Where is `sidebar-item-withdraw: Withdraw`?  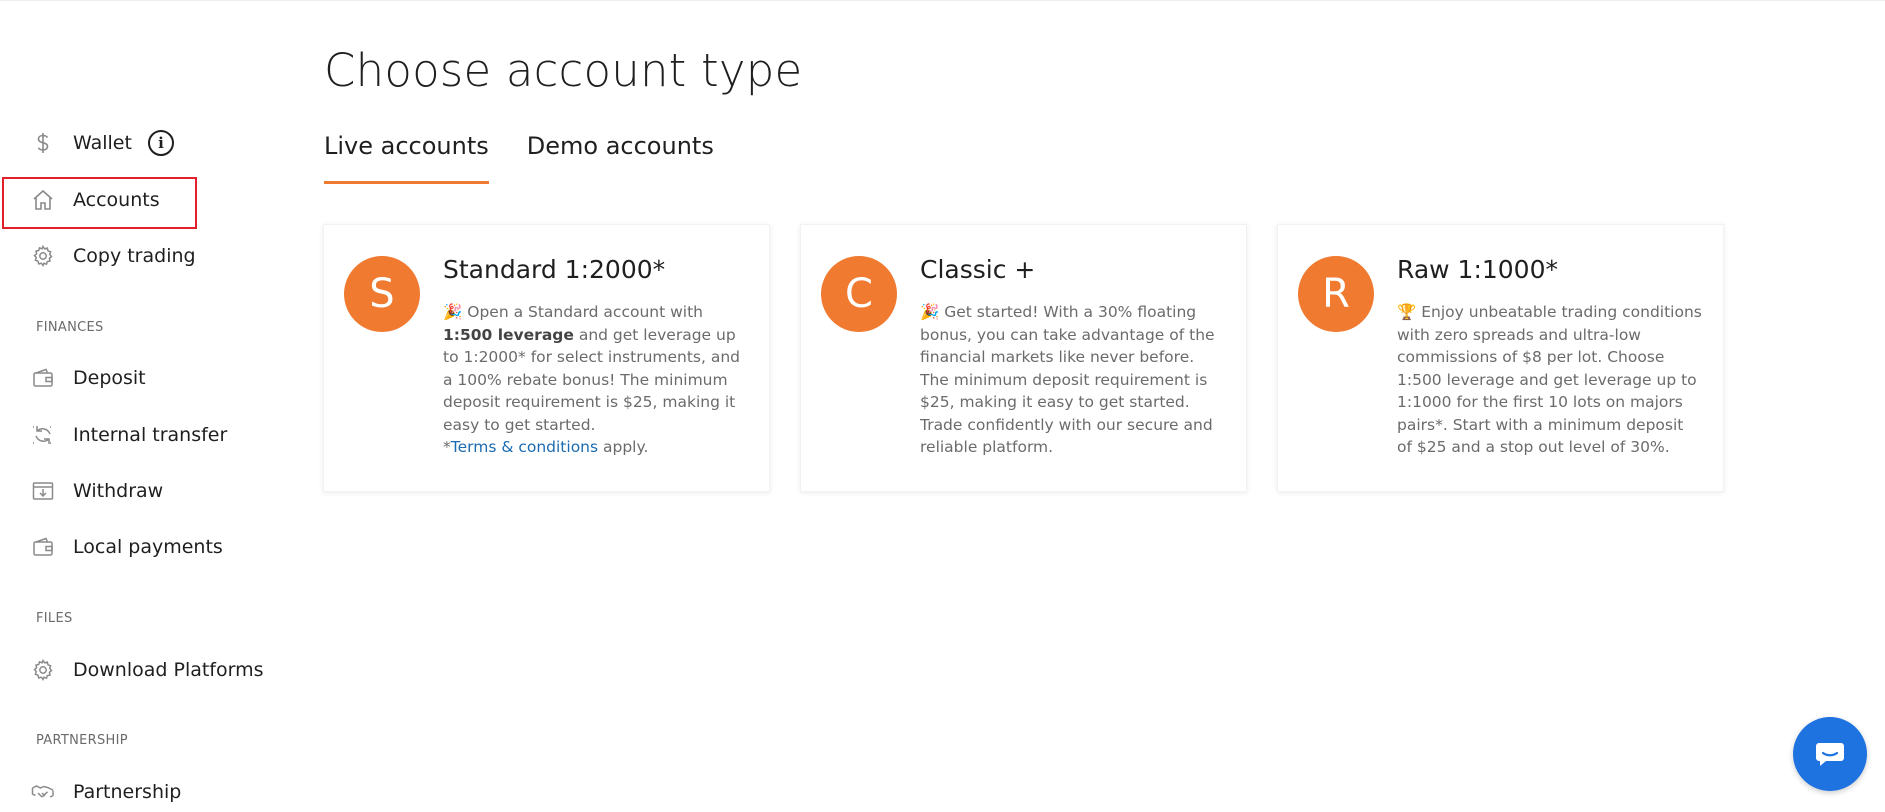 sidebar-item-withdraw: Withdraw is located at coordinates (96, 491).